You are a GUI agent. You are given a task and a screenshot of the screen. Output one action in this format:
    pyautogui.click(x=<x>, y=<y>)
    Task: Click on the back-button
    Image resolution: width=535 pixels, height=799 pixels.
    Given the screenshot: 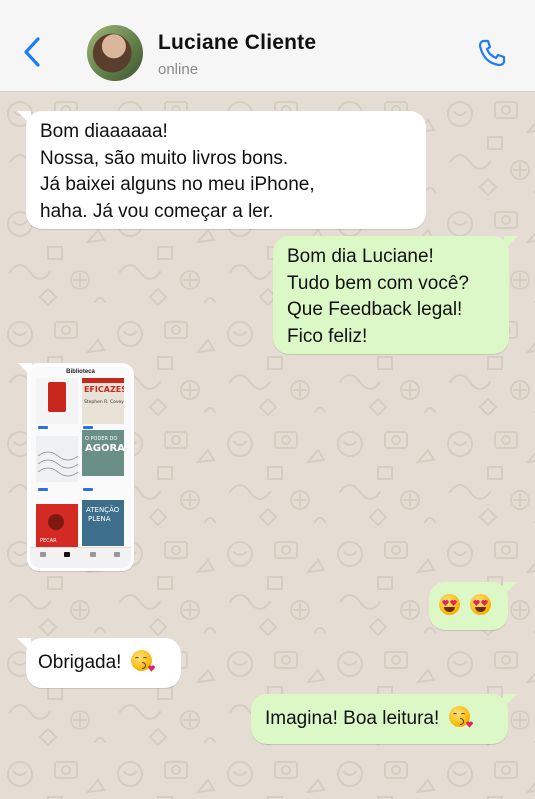 What is the action you would take?
    pyautogui.click(x=33, y=52)
    